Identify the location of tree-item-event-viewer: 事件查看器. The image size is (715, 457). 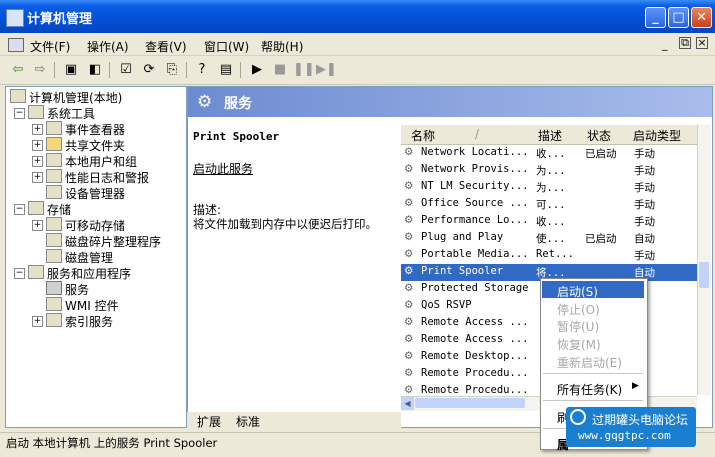
(85, 129).